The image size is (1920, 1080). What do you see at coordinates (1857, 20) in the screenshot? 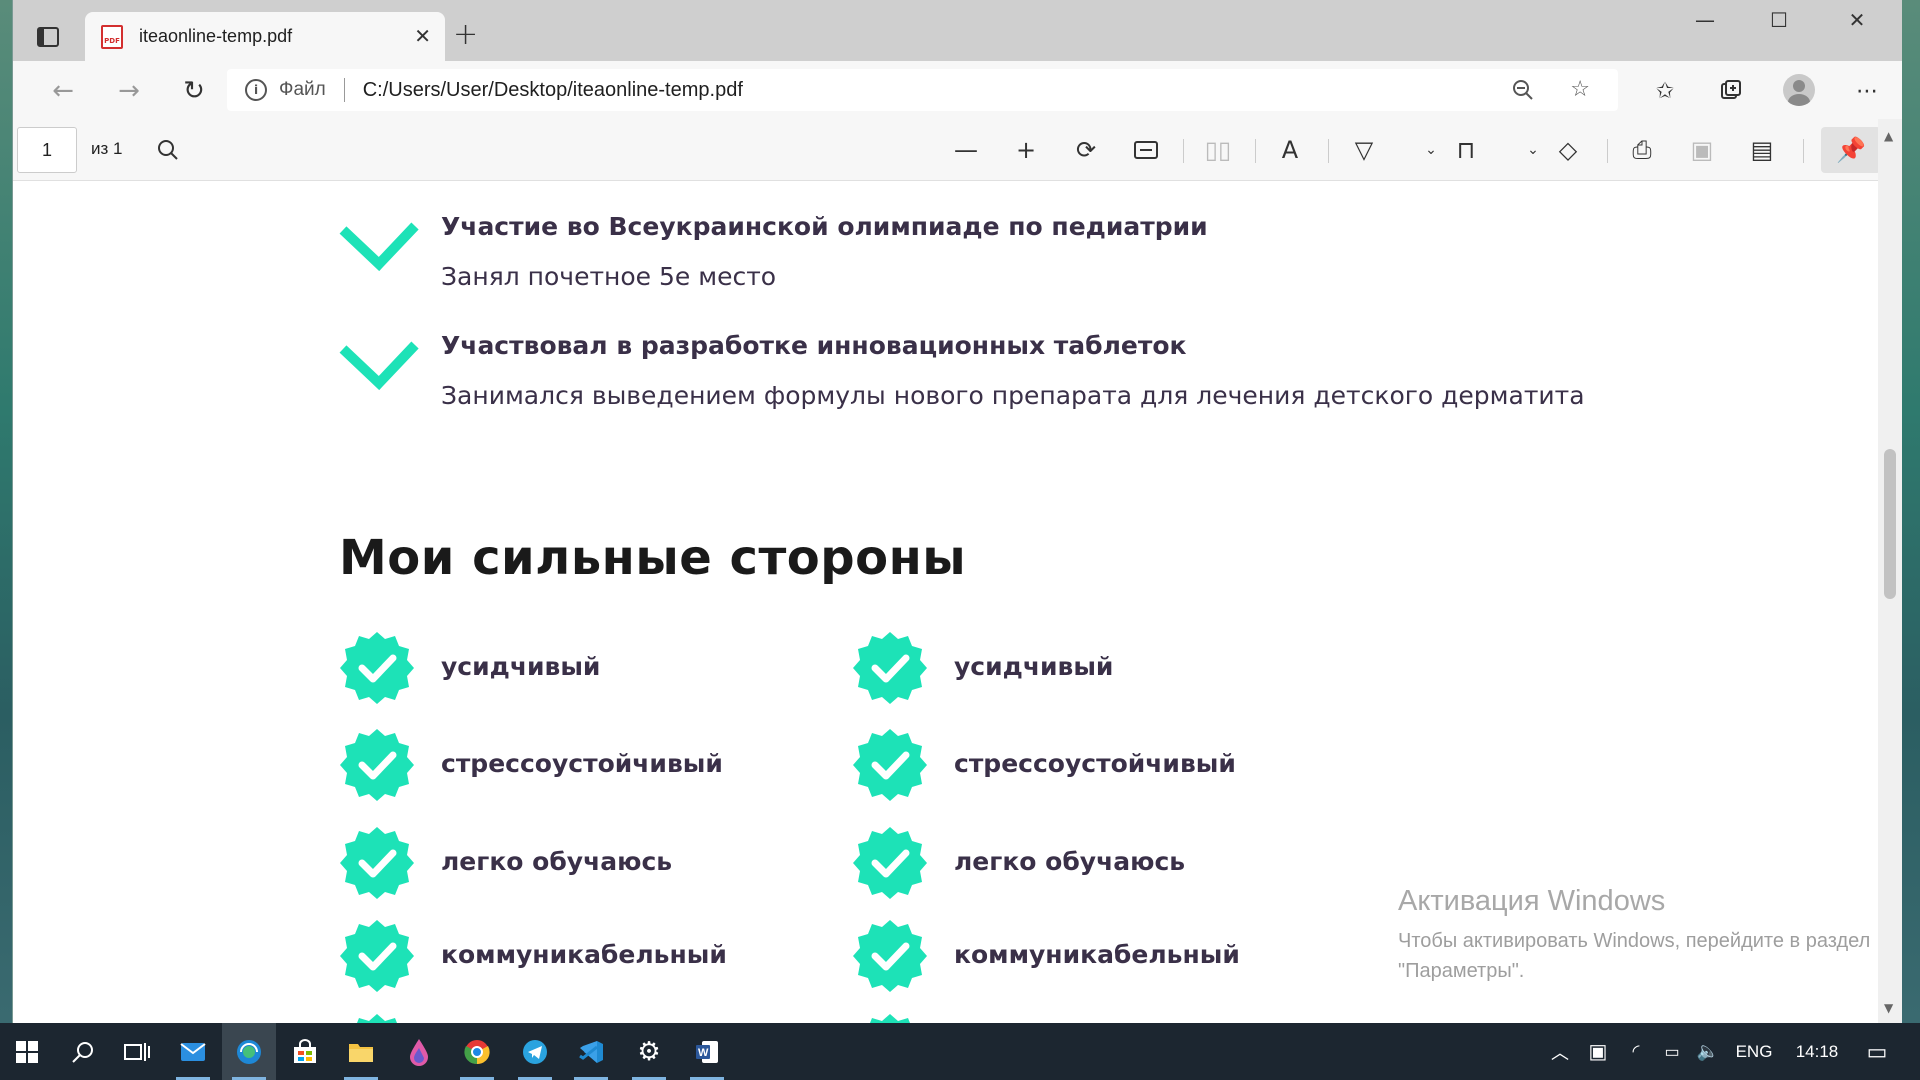
I see `close-window-button: ✕` at bounding box center [1857, 20].